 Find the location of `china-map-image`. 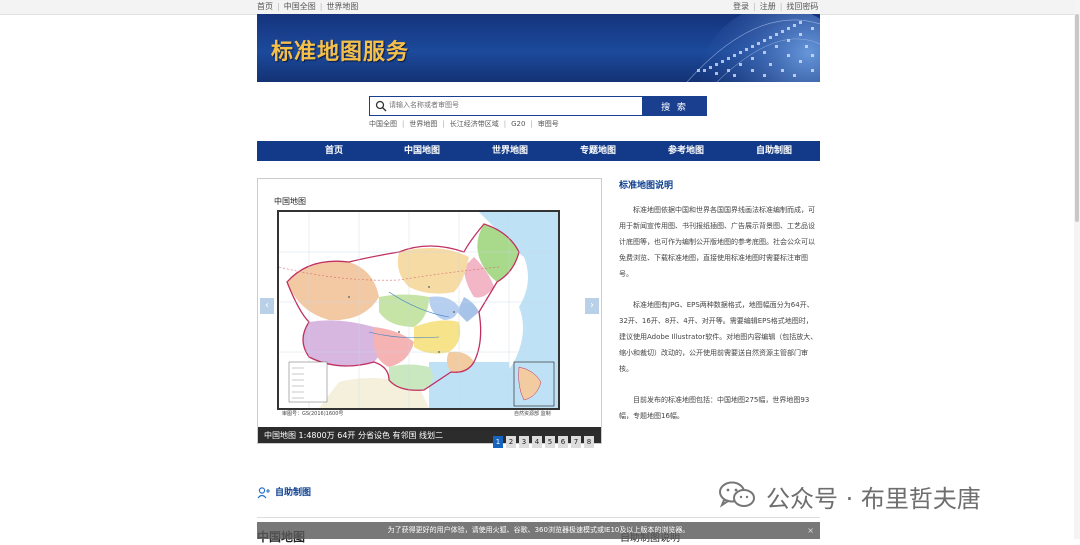

china-map-image is located at coordinates (418, 310).